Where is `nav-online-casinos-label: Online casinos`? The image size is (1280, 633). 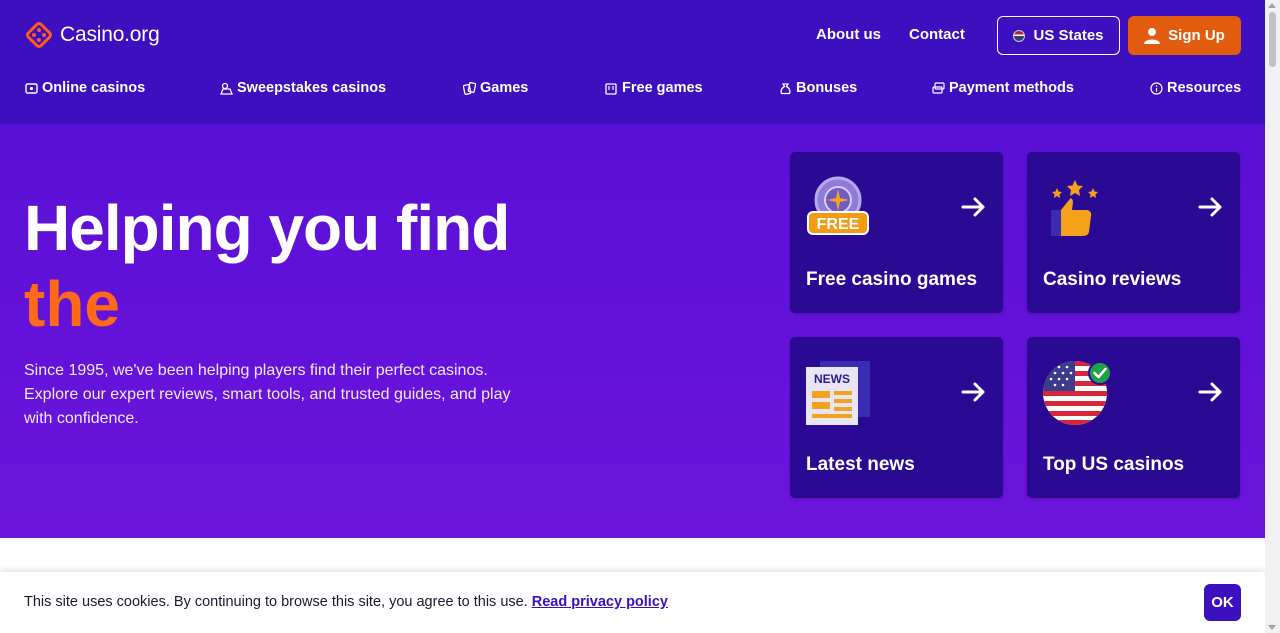 nav-online-casinos-label: Online casinos is located at coordinates (94, 88).